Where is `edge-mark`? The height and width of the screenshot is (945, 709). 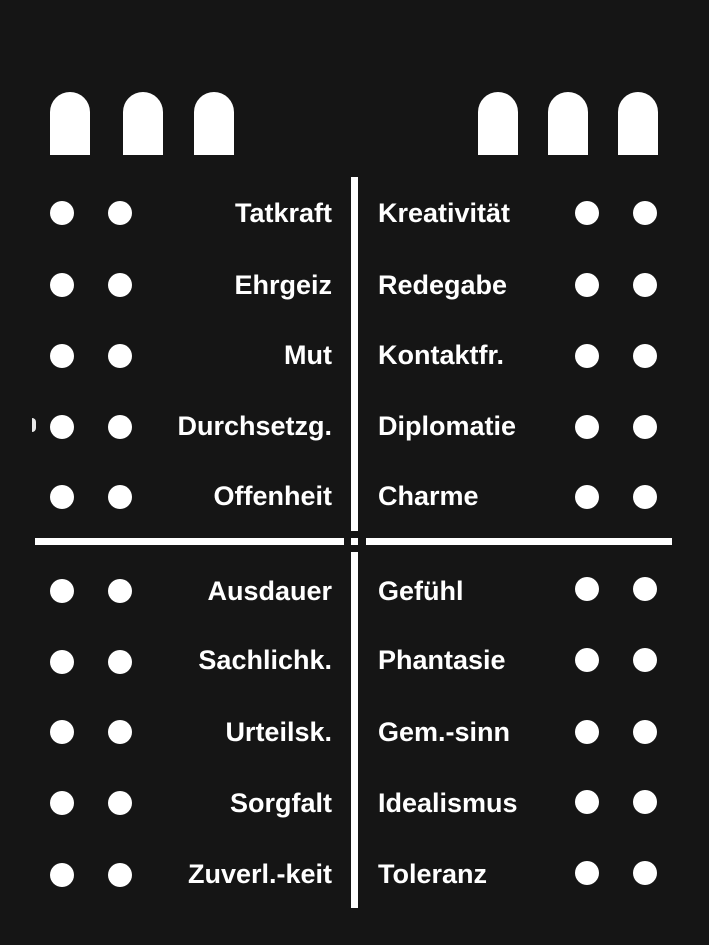
edge-mark is located at coordinates (34, 425).